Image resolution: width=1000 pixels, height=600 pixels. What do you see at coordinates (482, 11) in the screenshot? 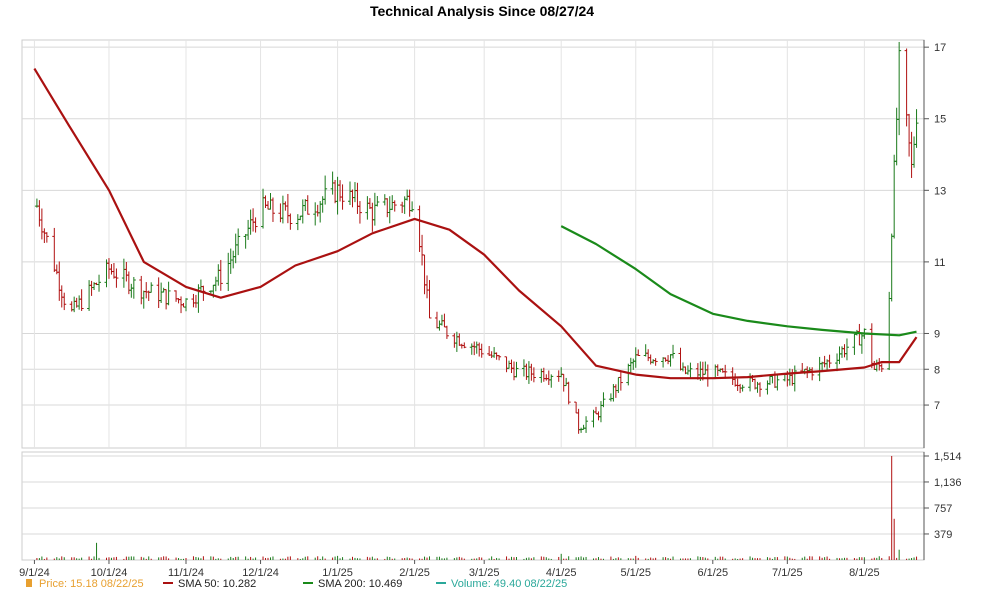
I see `chart-title: Technical Analysis Since 08/27/24` at bounding box center [482, 11].